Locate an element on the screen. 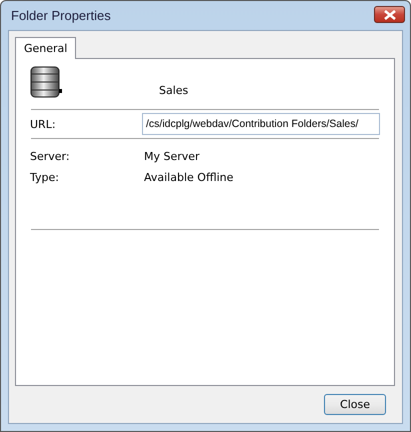  property-label: Server: is located at coordinates (50, 156).